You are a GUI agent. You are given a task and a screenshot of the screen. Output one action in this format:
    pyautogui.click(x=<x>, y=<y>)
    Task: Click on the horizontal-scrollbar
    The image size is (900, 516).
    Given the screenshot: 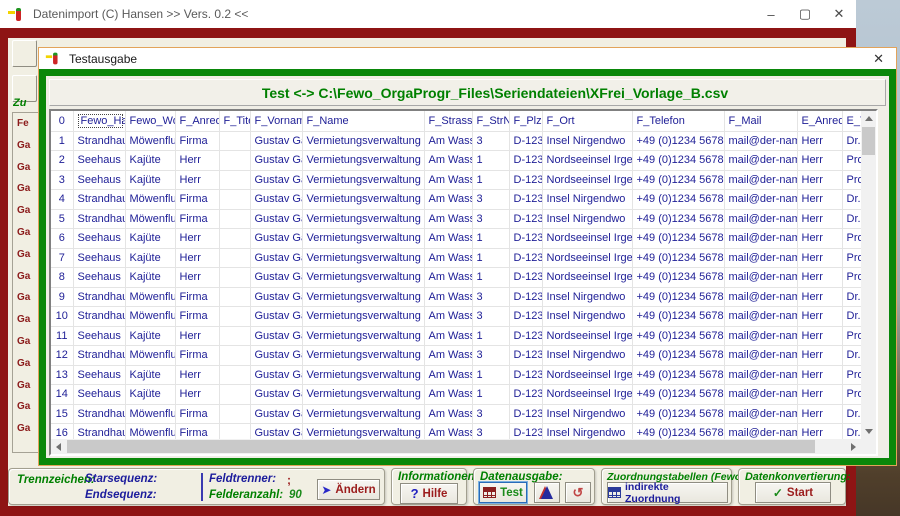 What is the action you would take?
    pyautogui.click(x=456, y=446)
    